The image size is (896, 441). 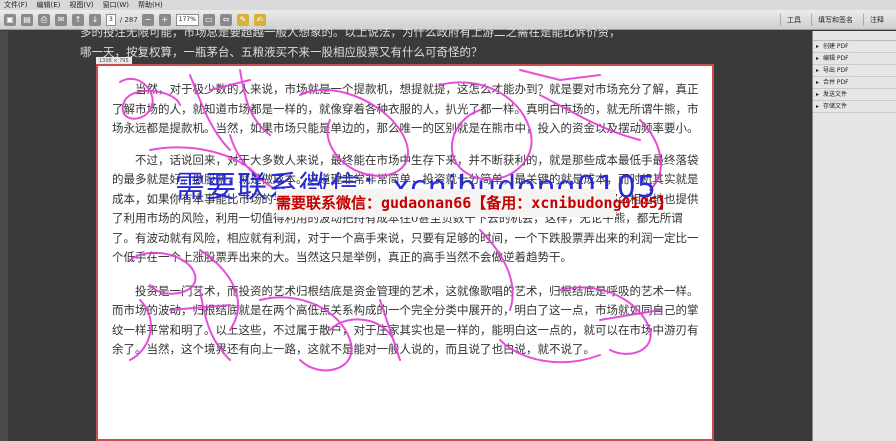 I want to click on menu-bar: 文件(F) 编辑(E) 视图(V) 窗口(W) 帮助(H), so click(x=448, y=5).